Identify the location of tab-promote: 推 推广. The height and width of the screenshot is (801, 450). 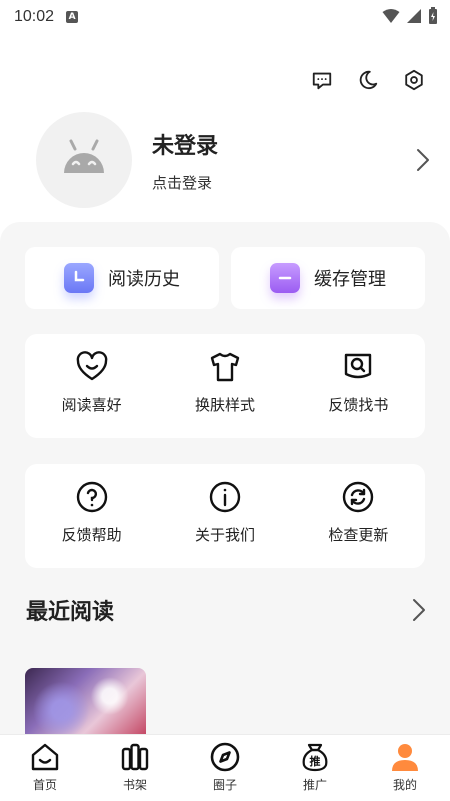
(315, 768).